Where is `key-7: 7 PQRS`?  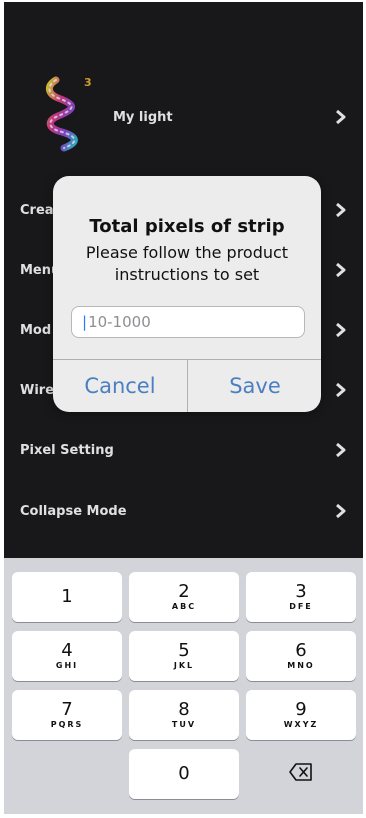 key-7: 7 PQRS is located at coordinates (67, 715).